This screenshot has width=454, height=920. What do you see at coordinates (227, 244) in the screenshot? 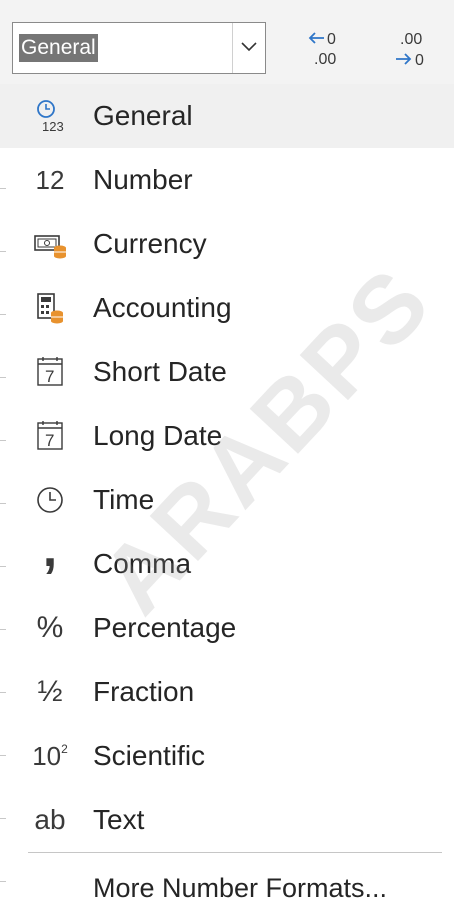
I see `menu-item-currency: Currency` at bounding box center [227, 244].